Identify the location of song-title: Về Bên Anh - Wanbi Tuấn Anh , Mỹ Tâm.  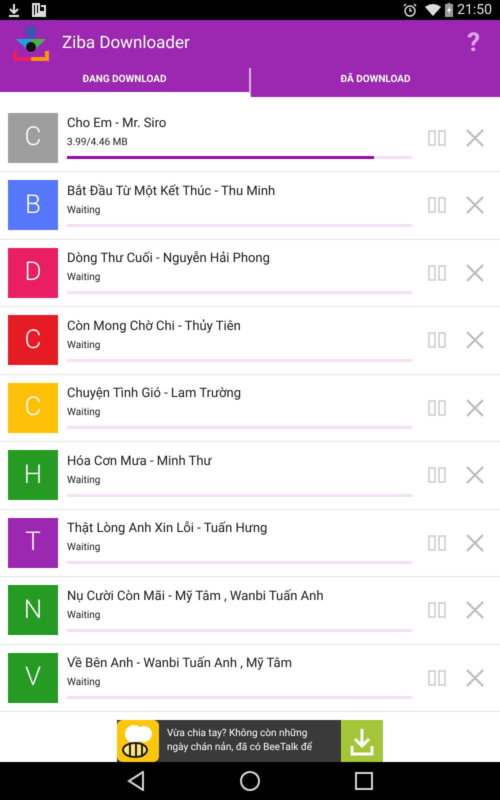
(180, 664).